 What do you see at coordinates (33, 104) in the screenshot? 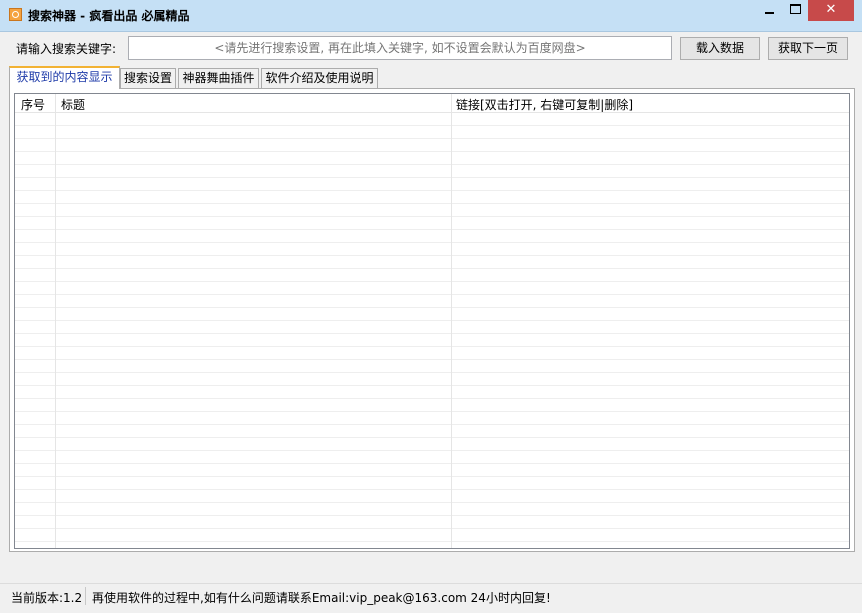
I see `column-header-index: 序号` at bounding box center [33, 104].